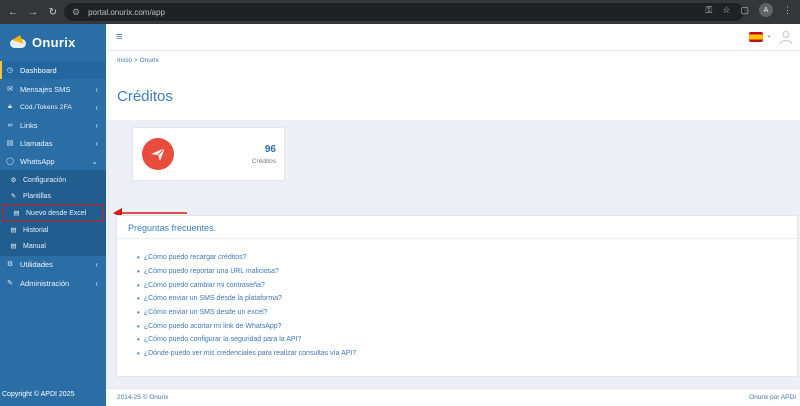 The width and height of the screenshot is (800, 406). I want to click on sidebar-item-sms: ✉ Mensajes SMS ‹, so click(53, 89).